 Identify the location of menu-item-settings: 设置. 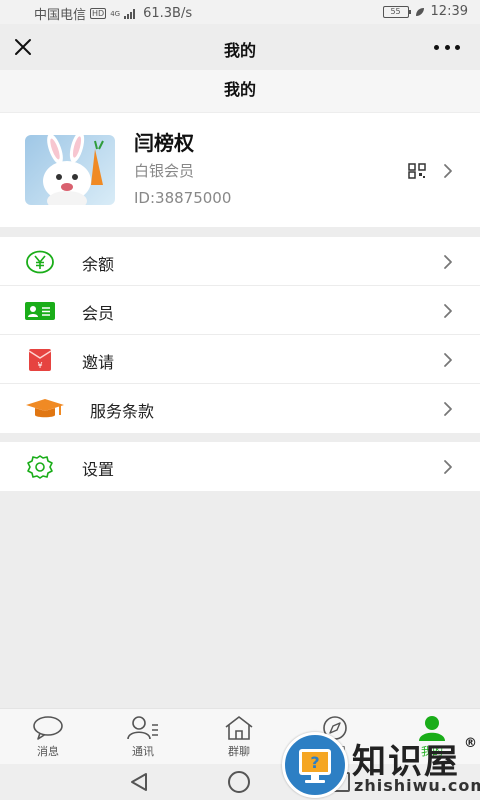
(240, 466).